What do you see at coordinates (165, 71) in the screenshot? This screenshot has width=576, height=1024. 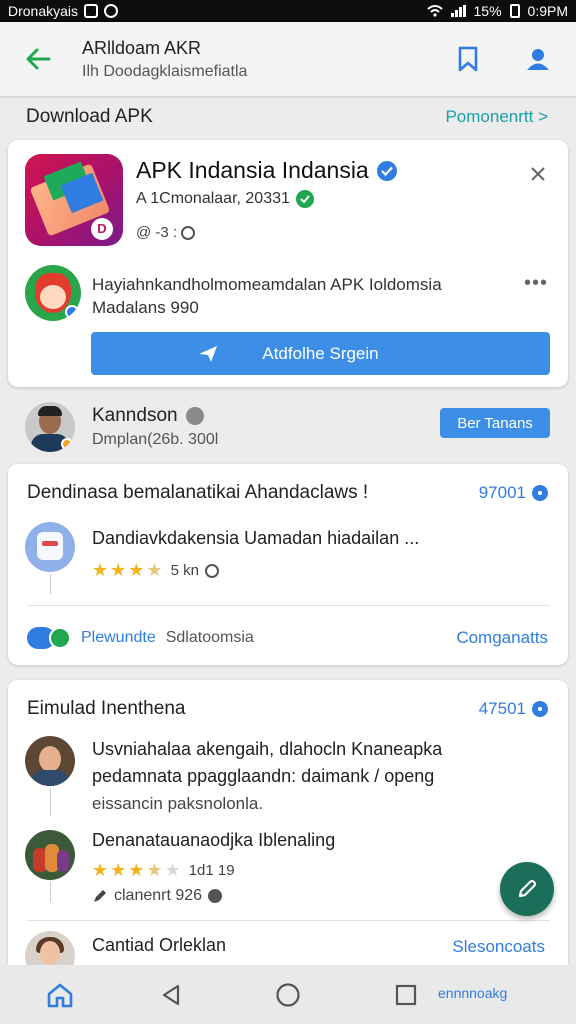 I see `app-bar-subtitle: Ilh Doodagklaismefiatla` at bounding box center [165, 71].